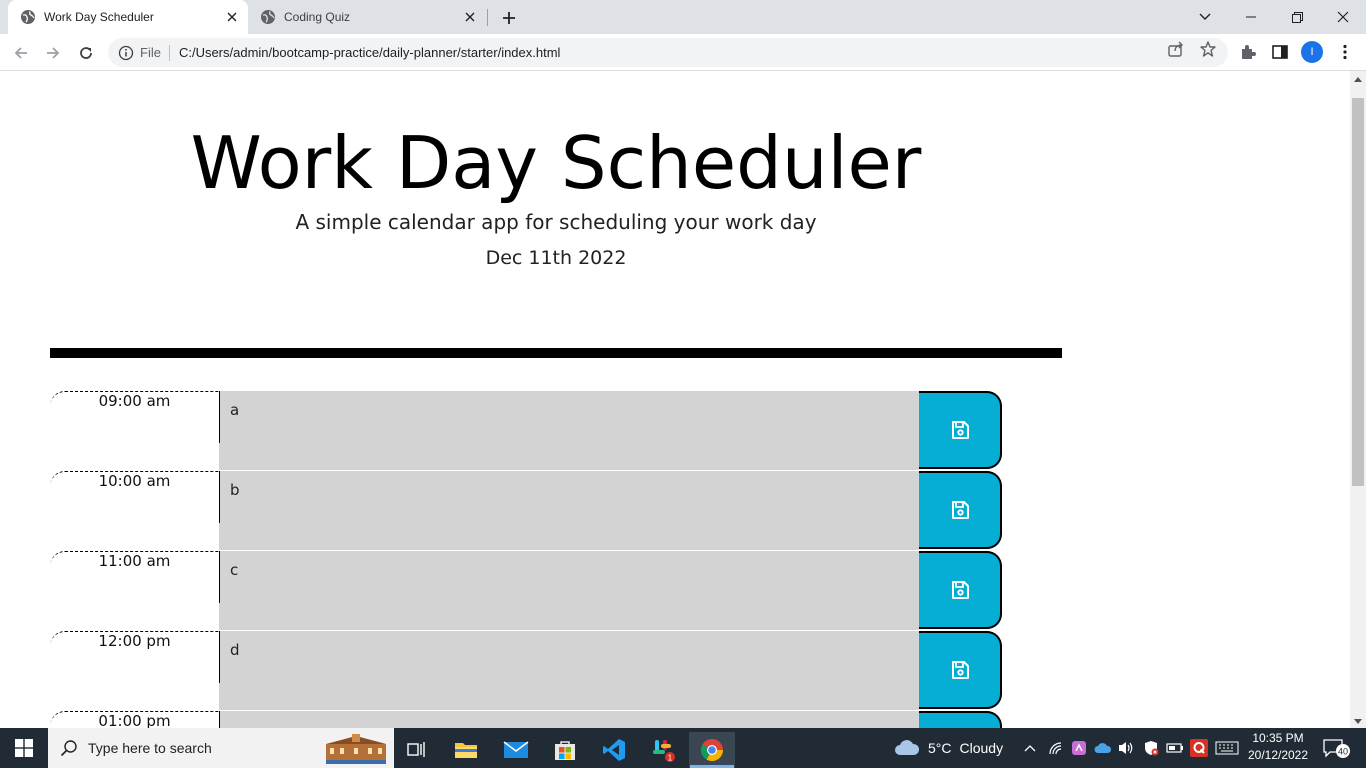 The height and width of the screenshot is (768, 1366). What do you see at coordinates (1343, 17) in the screenshot?
I see `close-window-button` at bounding box center [1343, 17].